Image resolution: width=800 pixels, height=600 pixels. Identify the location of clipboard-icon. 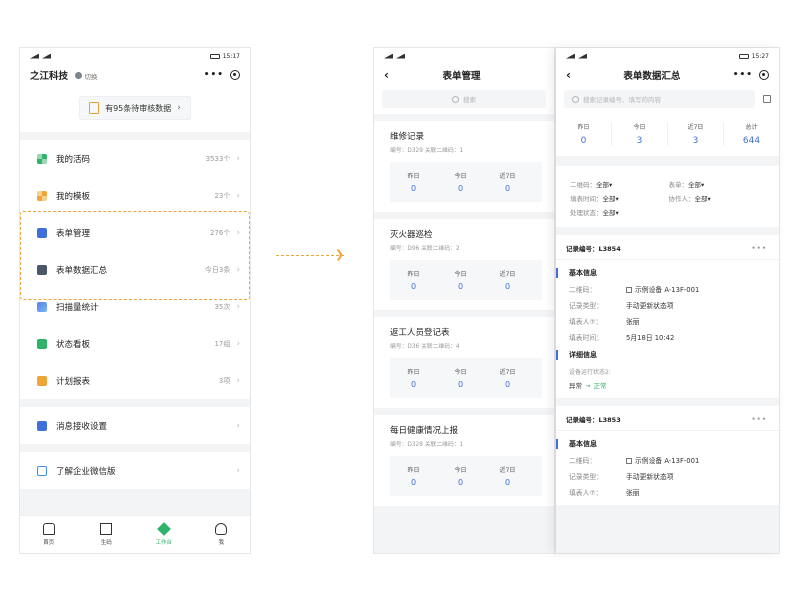
(42, 380).